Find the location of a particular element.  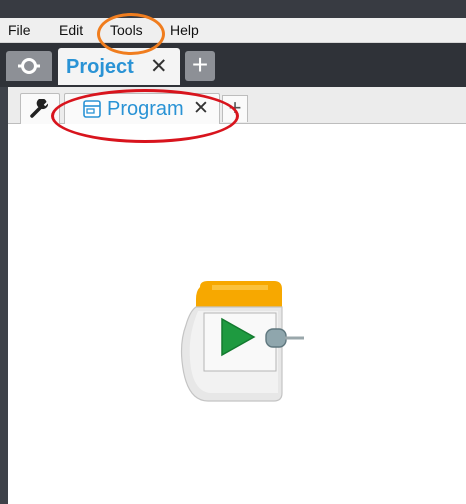

window-title-strip is located at coordinates (233, 9).